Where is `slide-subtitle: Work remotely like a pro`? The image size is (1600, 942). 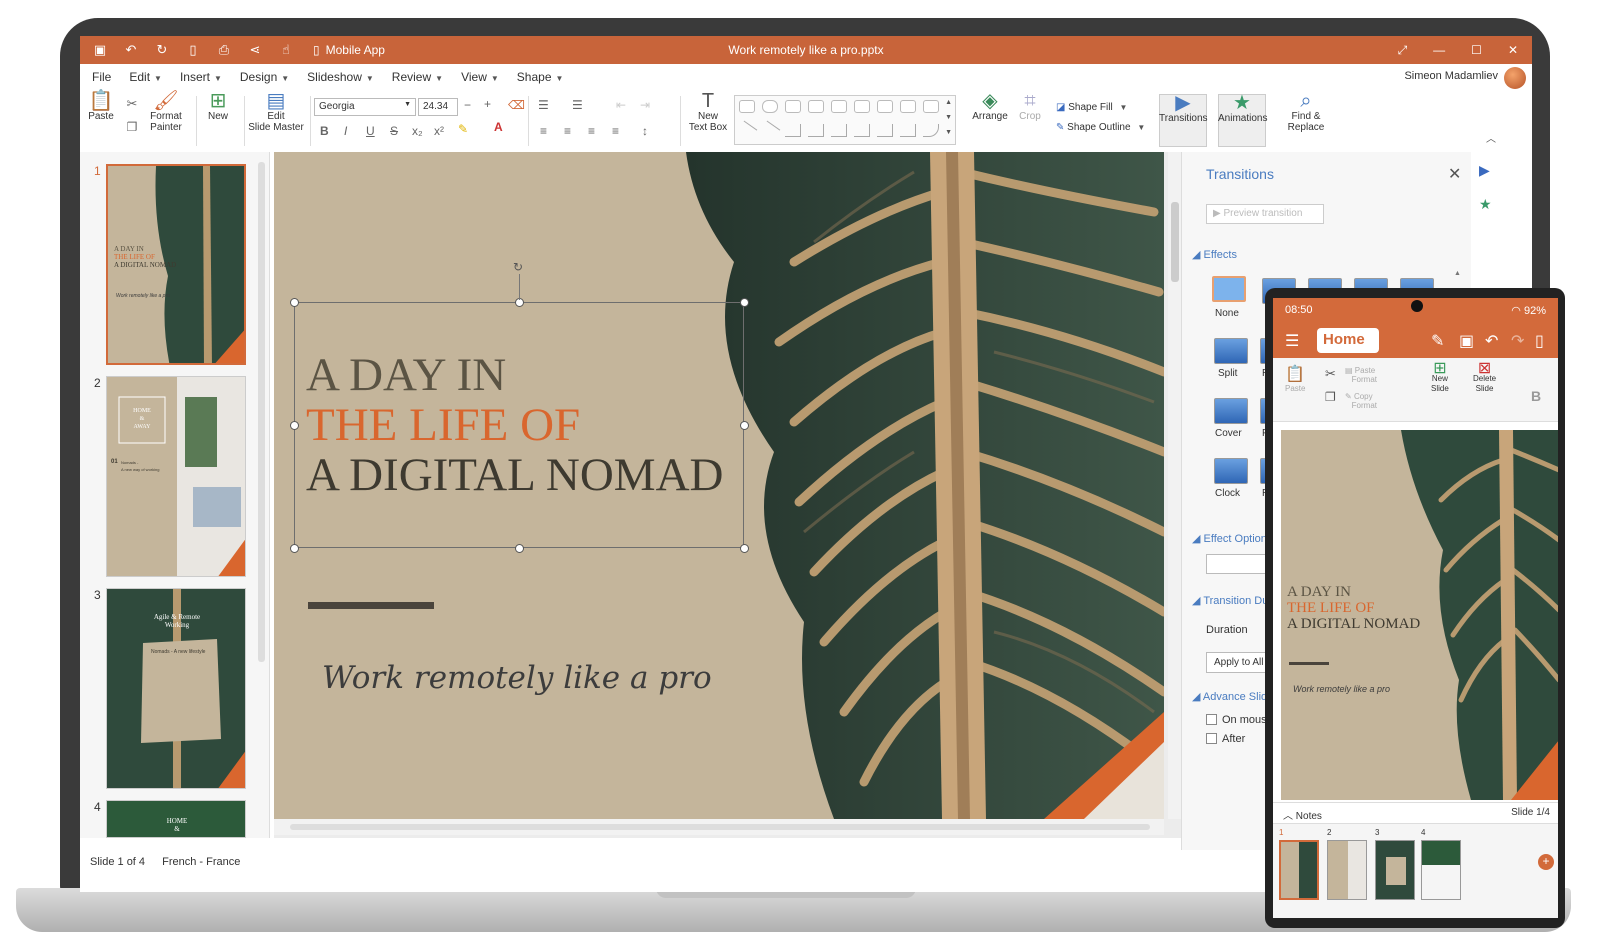
slide-subtitle: Work remotely like a pro is located at coordinates (517, 678).